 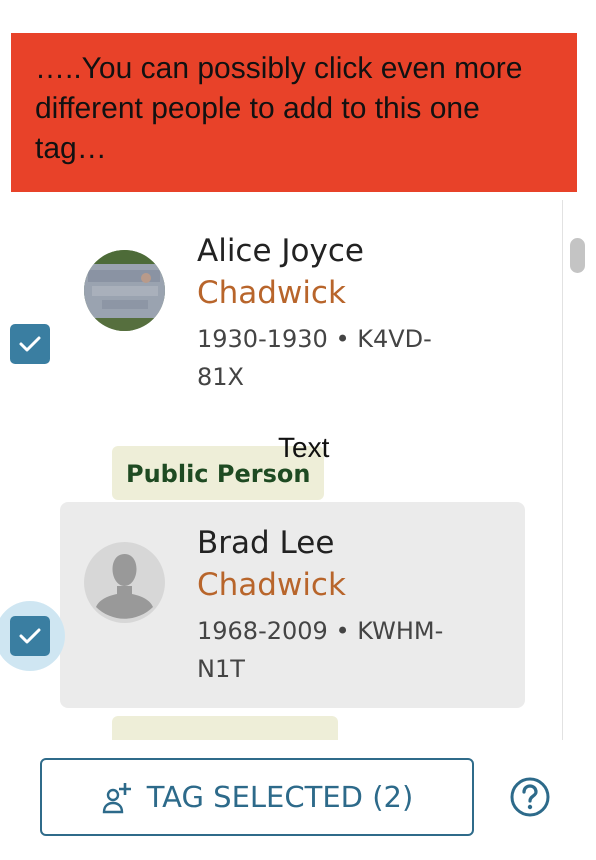 I want to click on given-name: Brad Lee, so click(x=266, y=543).